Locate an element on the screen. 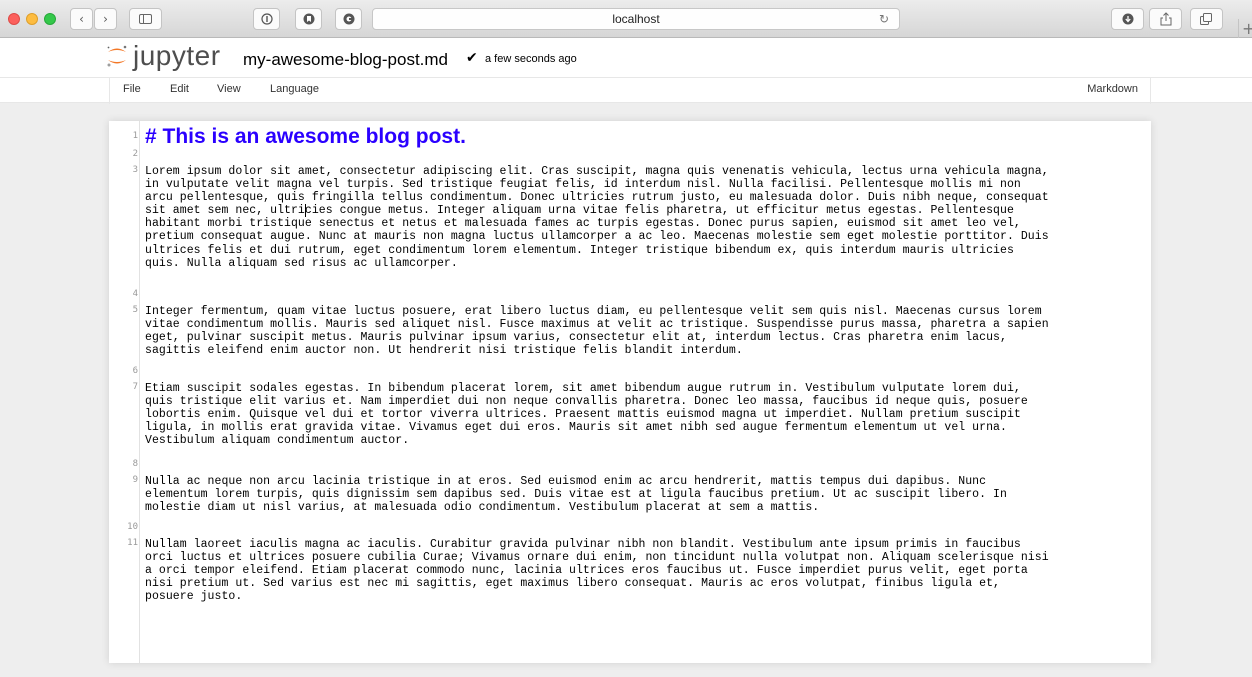  url-text: localhost is located at coordinates (636, 19).